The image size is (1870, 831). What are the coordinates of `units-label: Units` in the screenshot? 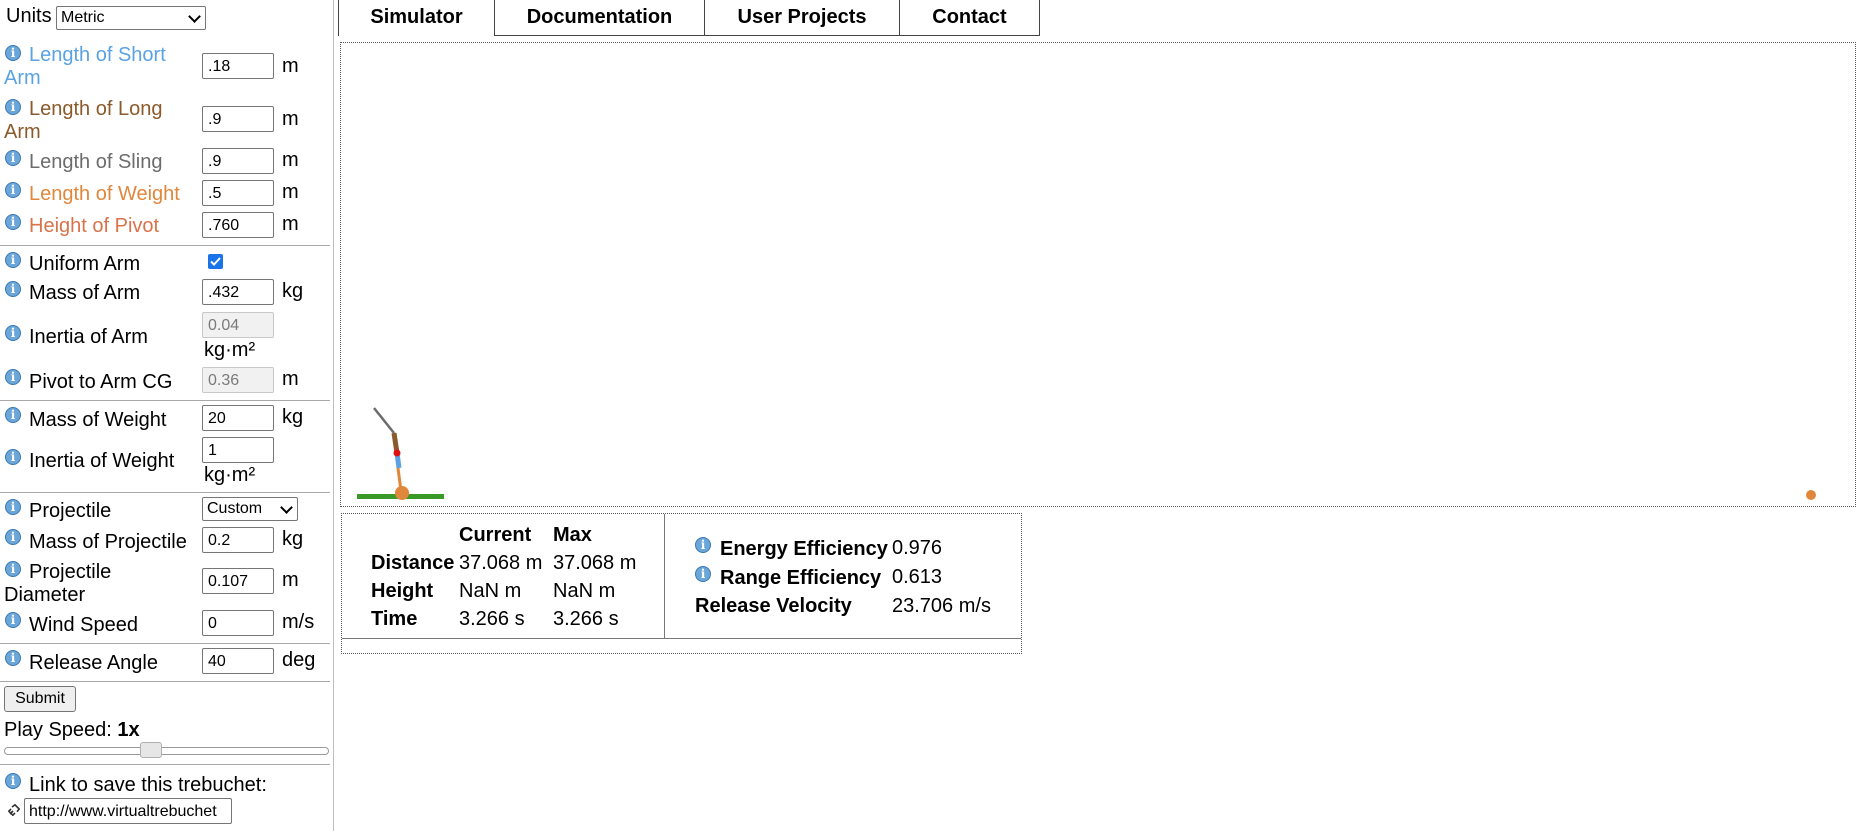 It's located at (29, 16).